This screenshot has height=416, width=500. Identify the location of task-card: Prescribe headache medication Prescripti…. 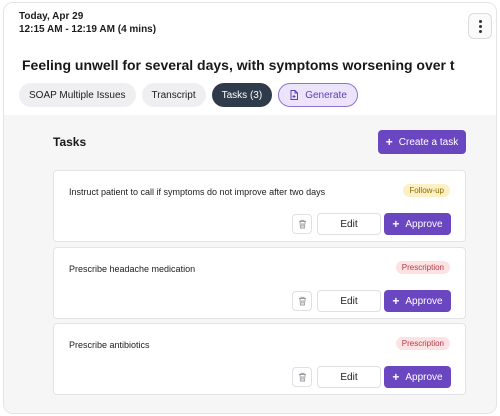
(259, 283).